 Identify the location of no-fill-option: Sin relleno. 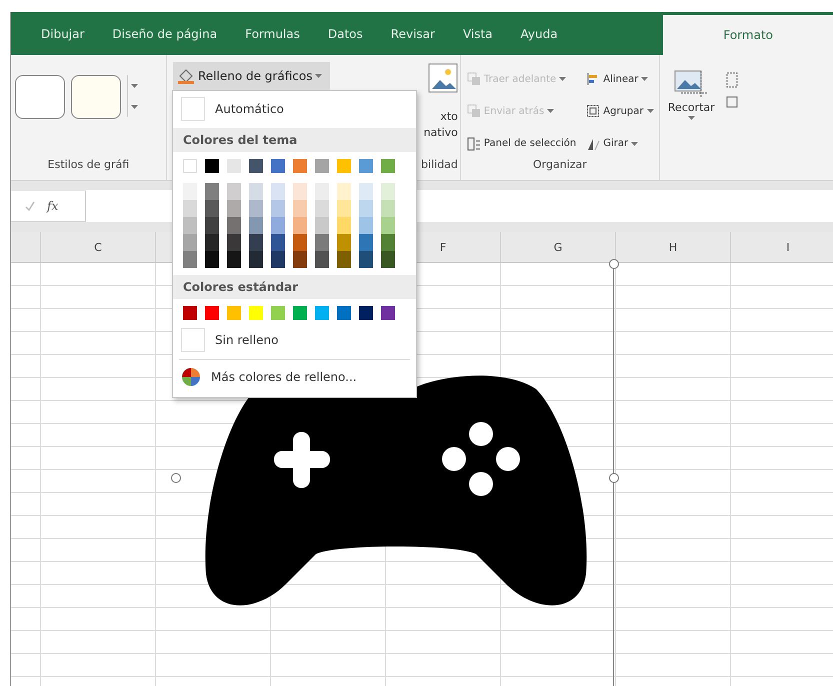
(294, 340).